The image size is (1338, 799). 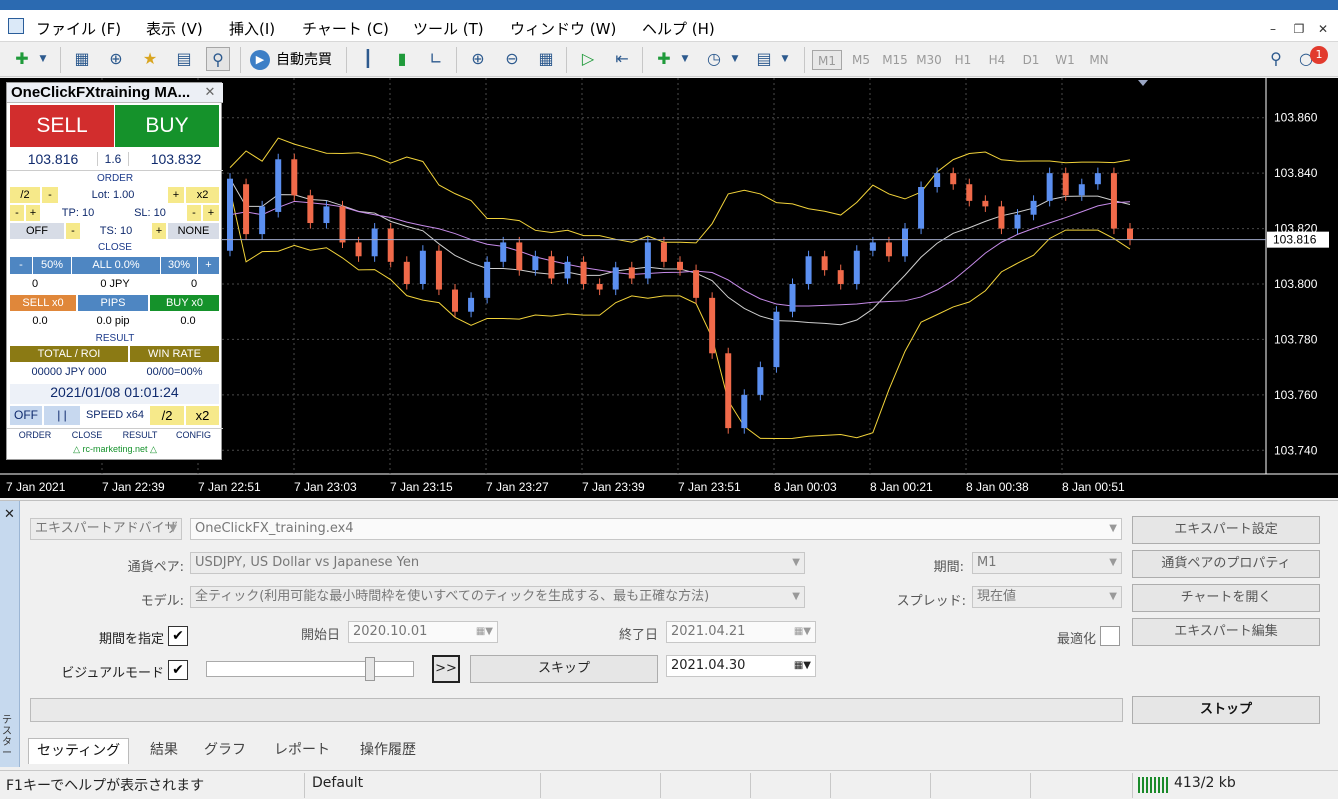 I want to click on market-watch-icon: ▦, so click(x=82, y=59).